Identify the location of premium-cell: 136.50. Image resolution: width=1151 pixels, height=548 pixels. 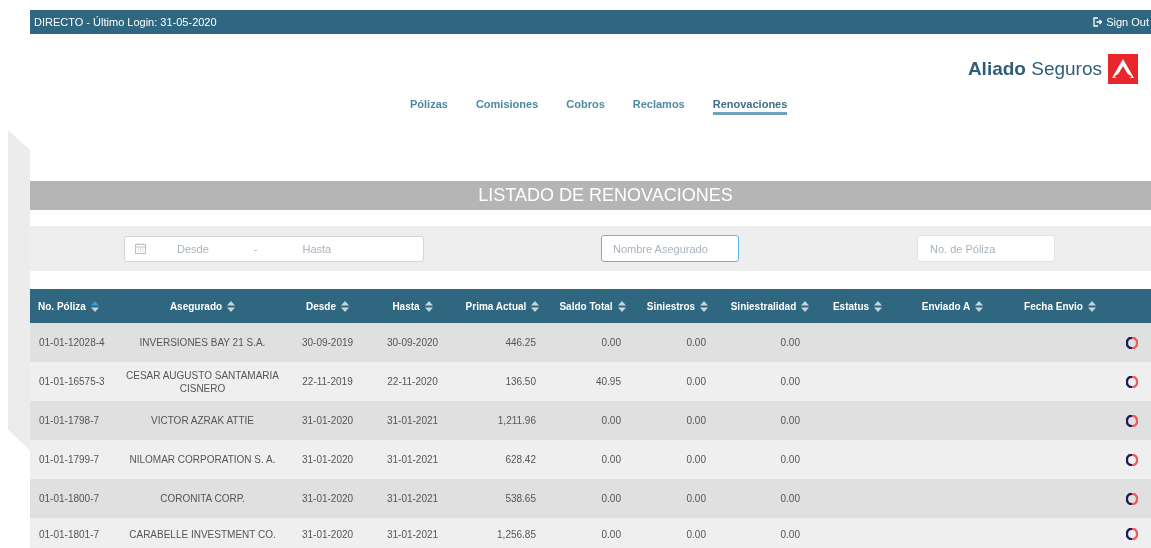
(520, 381).